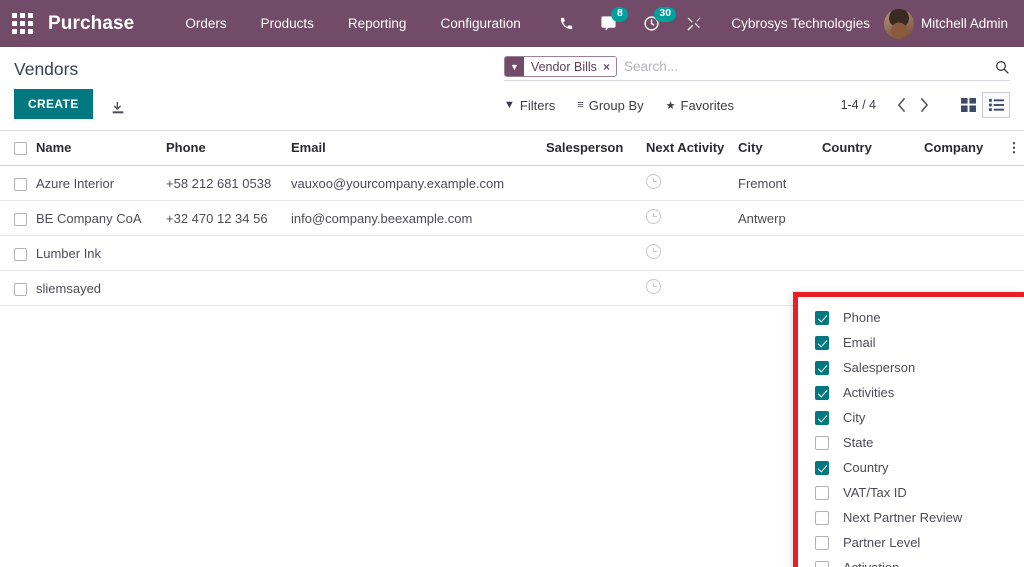  What do you see at coordinates (101, 149) in the screenshot?
I see `column-header-name: Name` at bounding box center [101, 149].